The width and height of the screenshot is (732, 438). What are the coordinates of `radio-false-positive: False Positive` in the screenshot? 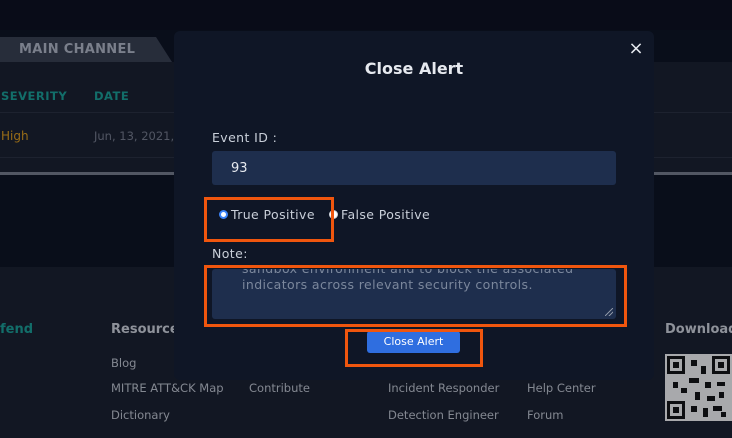 It's located at (379, 214).